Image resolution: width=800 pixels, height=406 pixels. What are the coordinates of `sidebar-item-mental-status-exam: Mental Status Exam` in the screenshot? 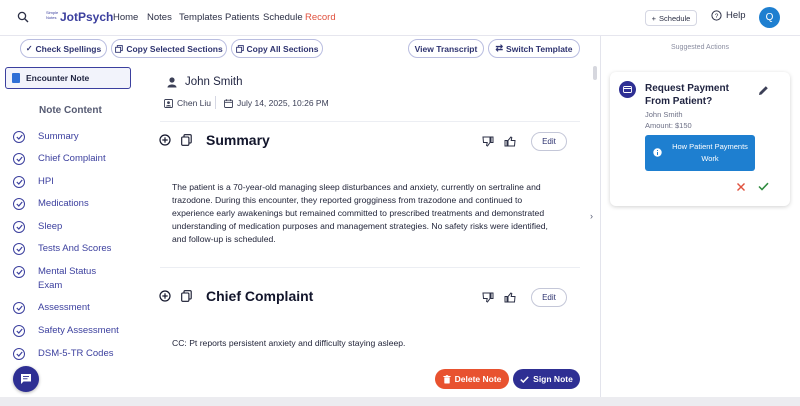 It's located at (68, 279).